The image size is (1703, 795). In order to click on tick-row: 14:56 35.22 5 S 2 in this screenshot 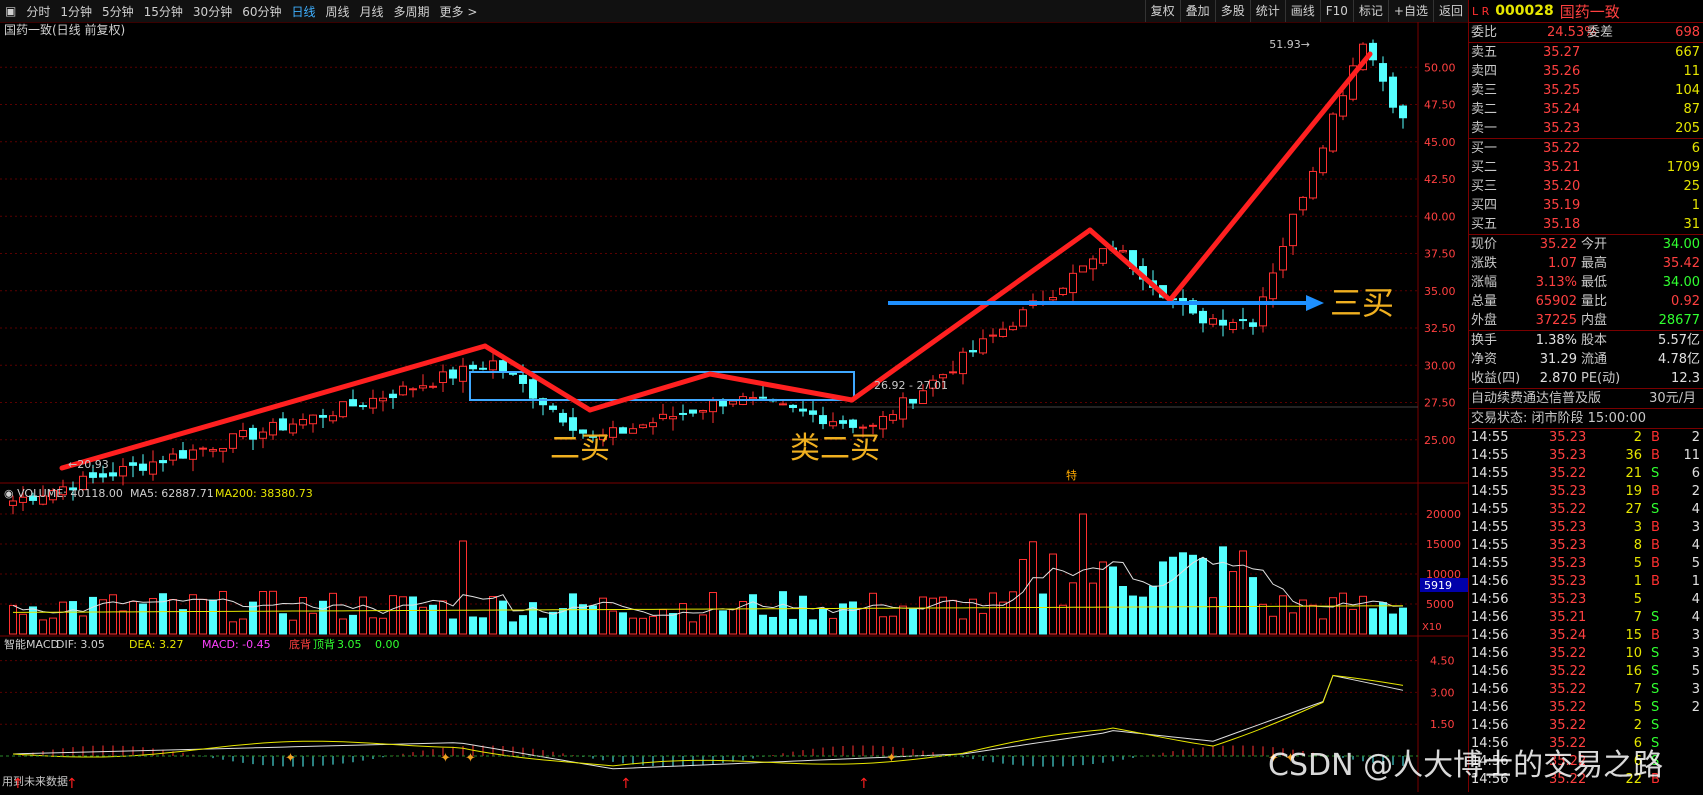, I will do `click(1586, 708)`.